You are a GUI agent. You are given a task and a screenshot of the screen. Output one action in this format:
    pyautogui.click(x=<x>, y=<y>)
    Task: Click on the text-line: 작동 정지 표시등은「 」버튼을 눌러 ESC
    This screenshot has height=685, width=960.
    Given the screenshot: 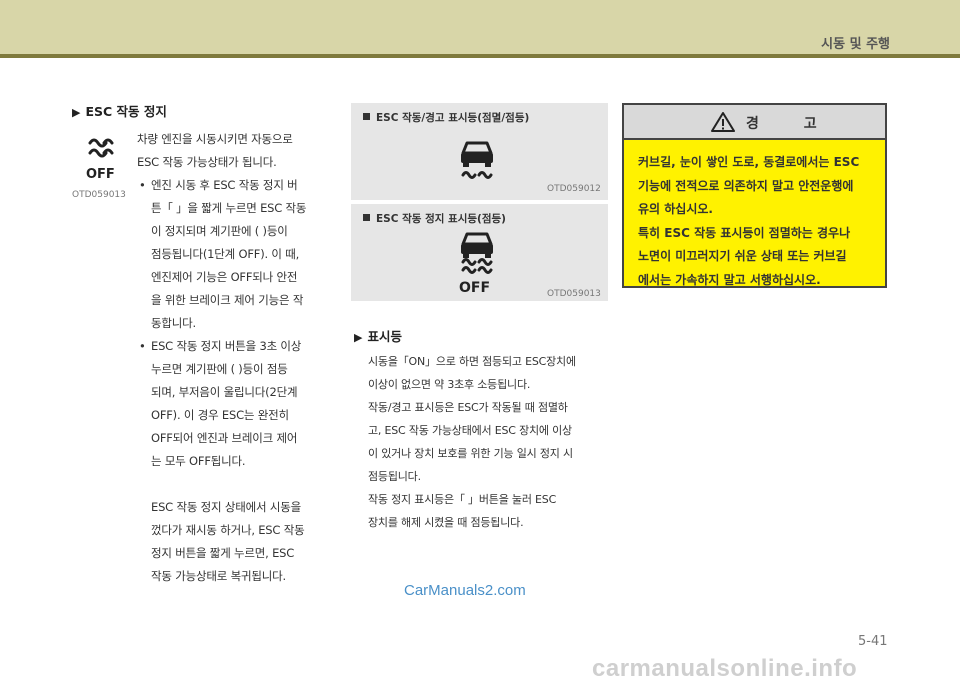 What is the action you would take?
    pyautogui.click(x=462, y=499)
    